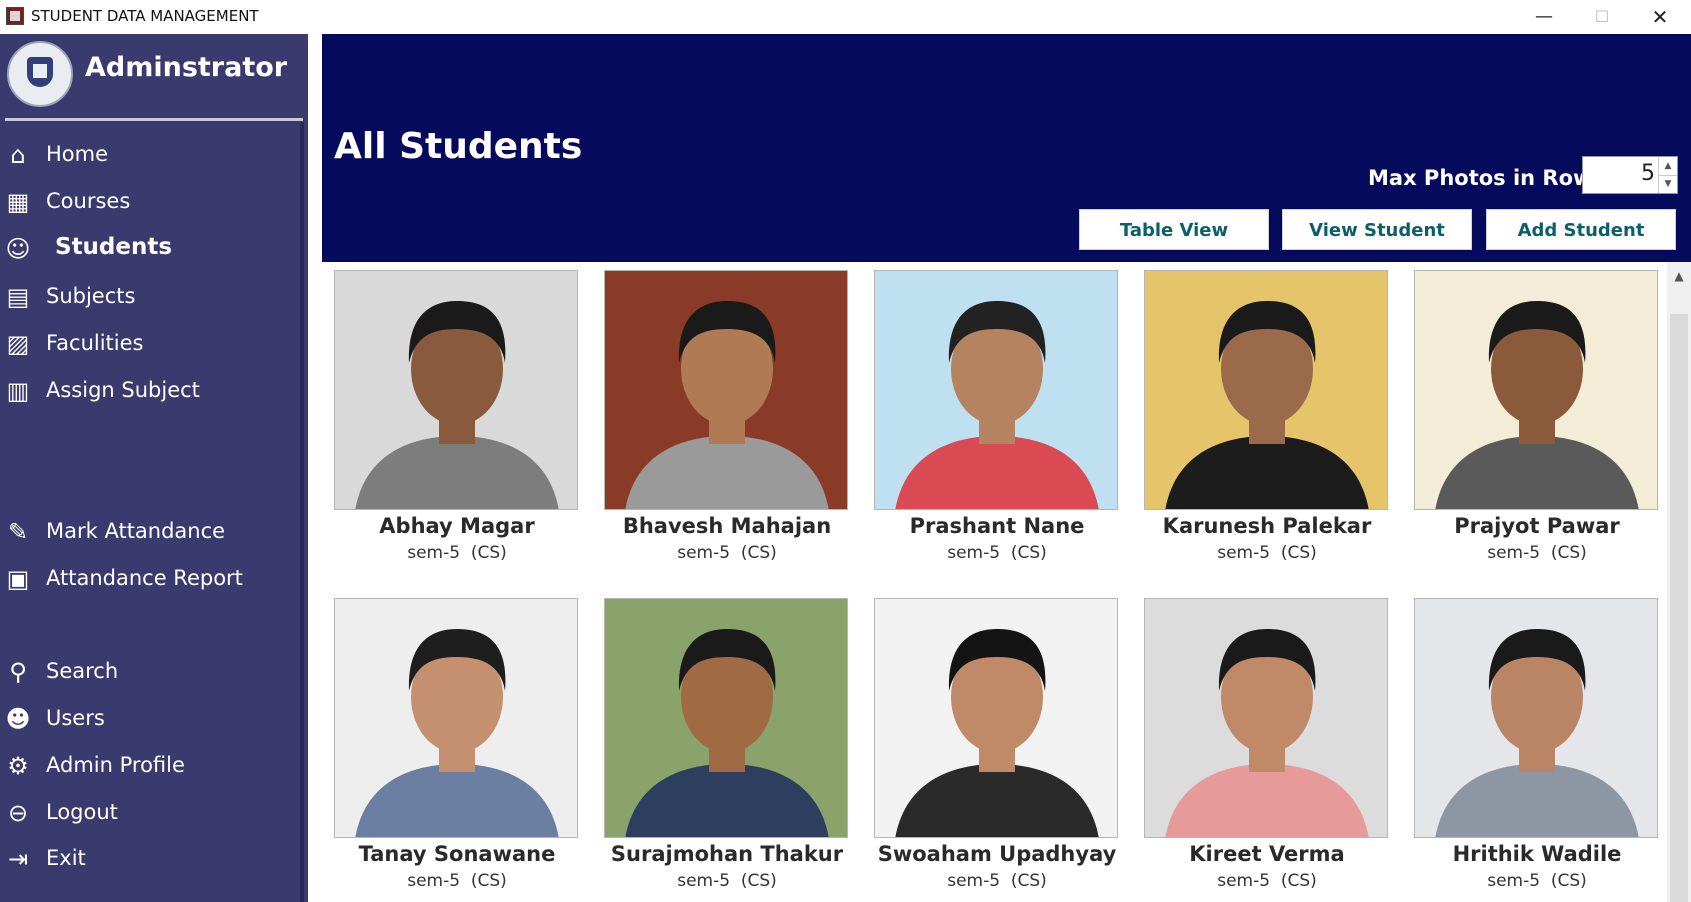 This screenshot has height=902, width=1691. I want to click on assign-icon: ▥, so click(18, 391).